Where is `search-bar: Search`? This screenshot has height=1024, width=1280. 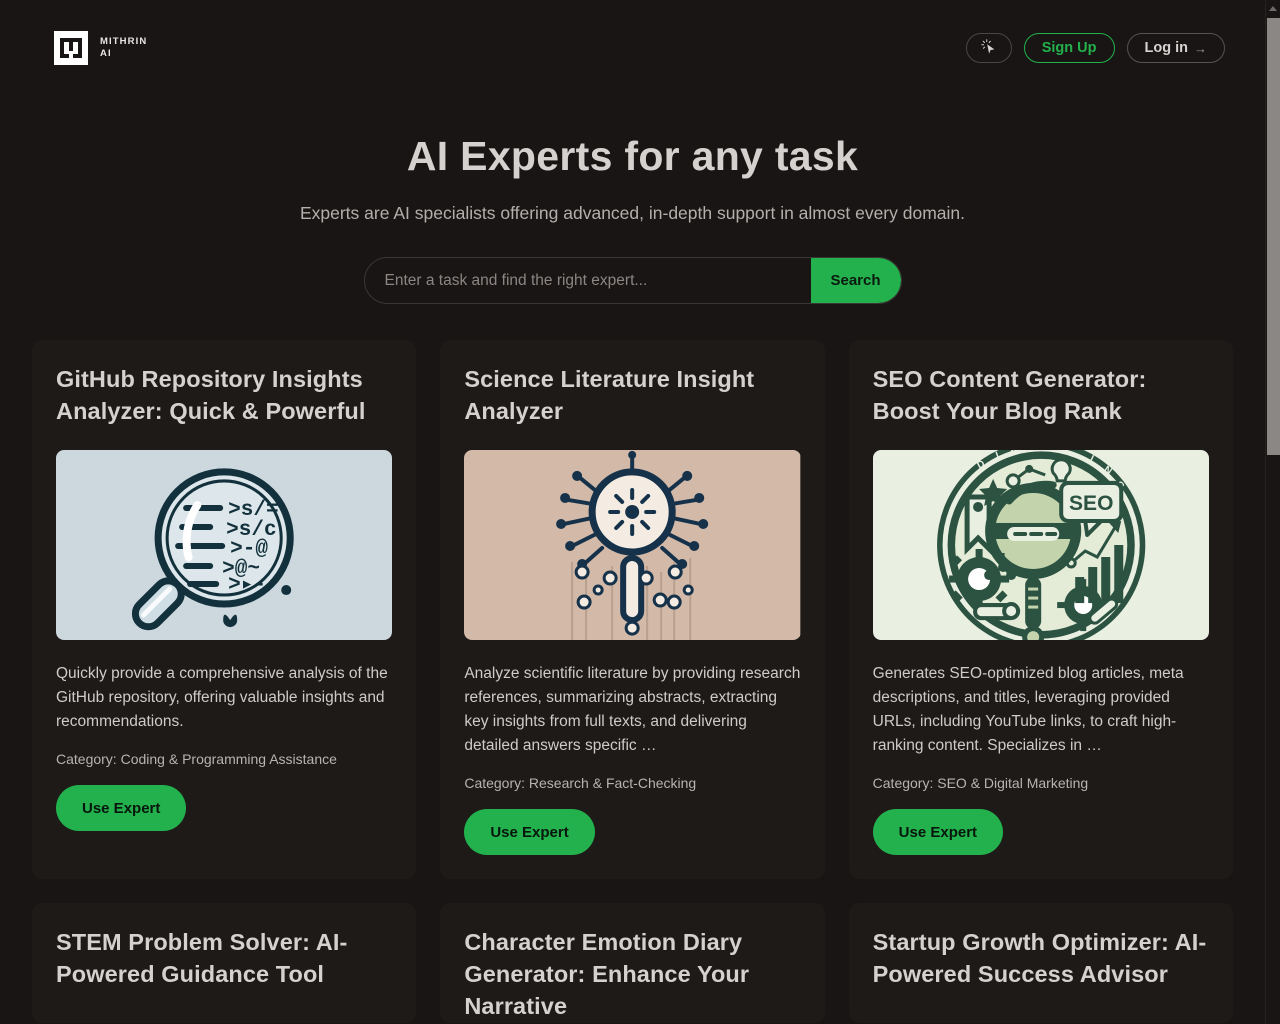
search-bar: Search is located at coordinates (632, 281).